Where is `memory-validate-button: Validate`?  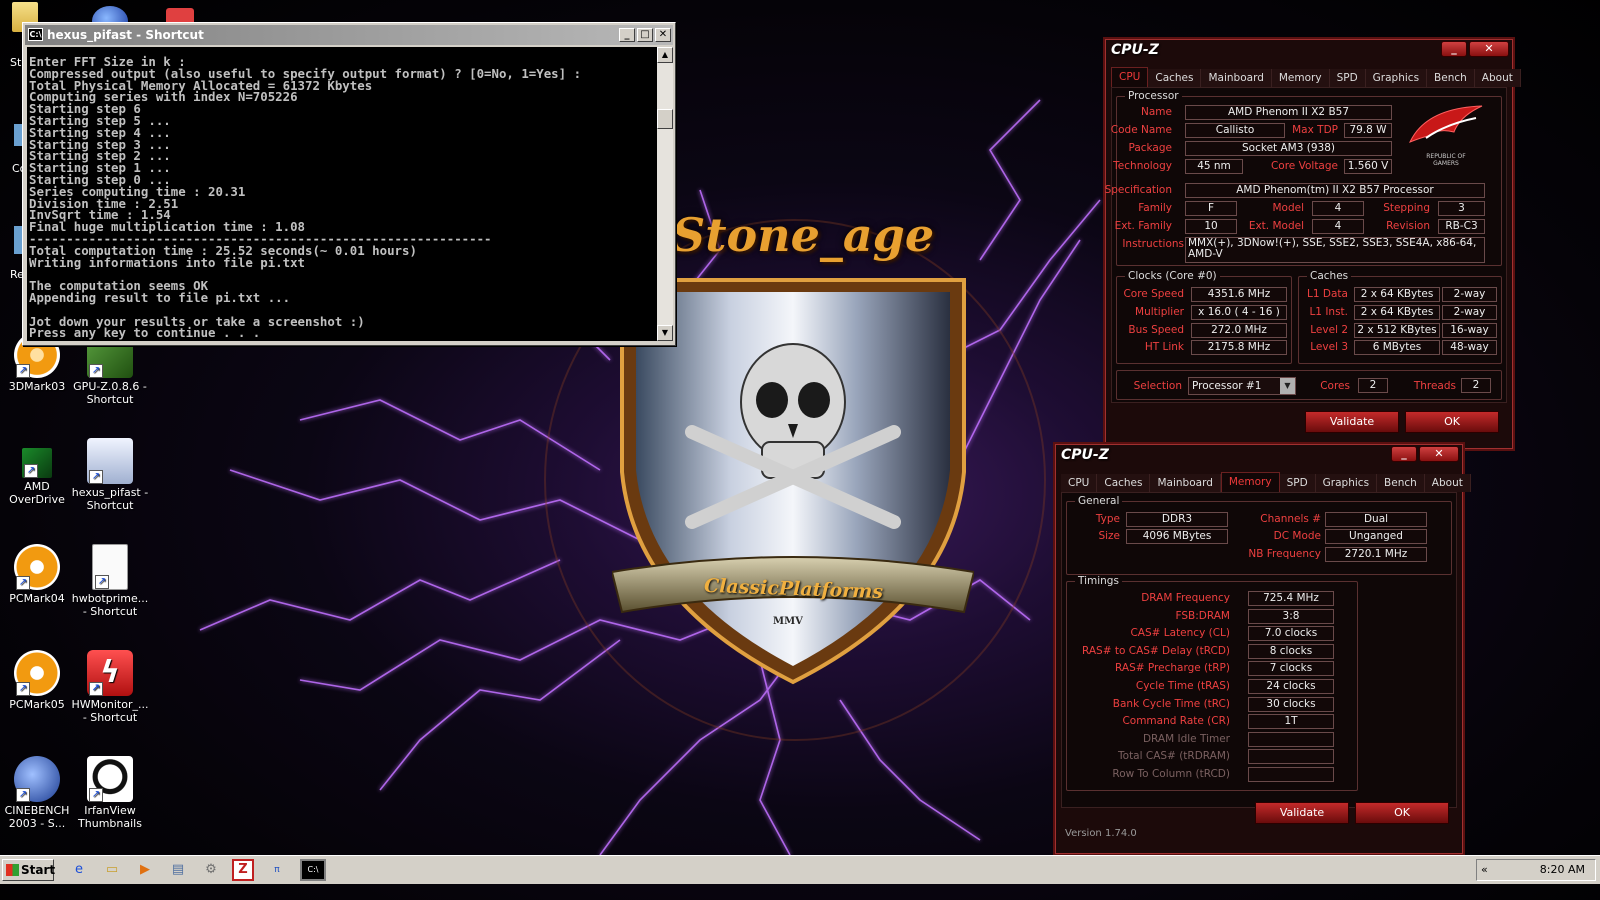
memory-validate-button: Validate is located at coordinates (1302, 813).